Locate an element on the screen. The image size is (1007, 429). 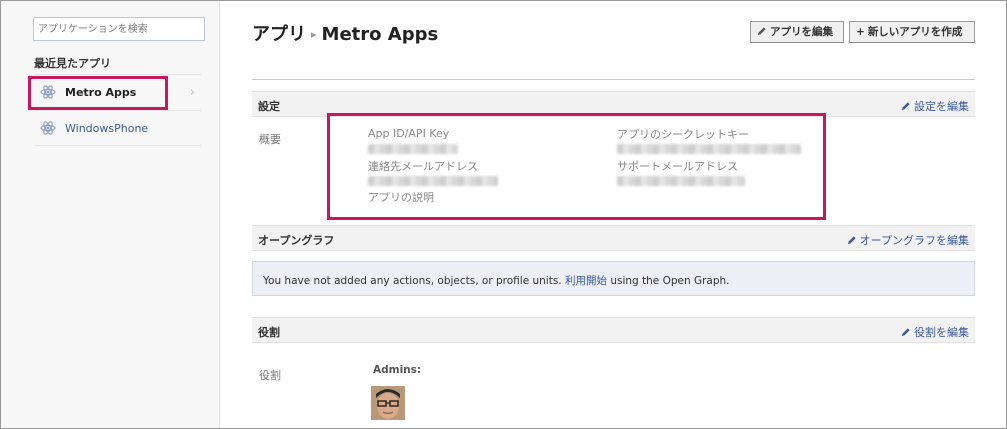
create-new-app-button: + 新しいアプリを作成 is located at coordinates (912, 32).